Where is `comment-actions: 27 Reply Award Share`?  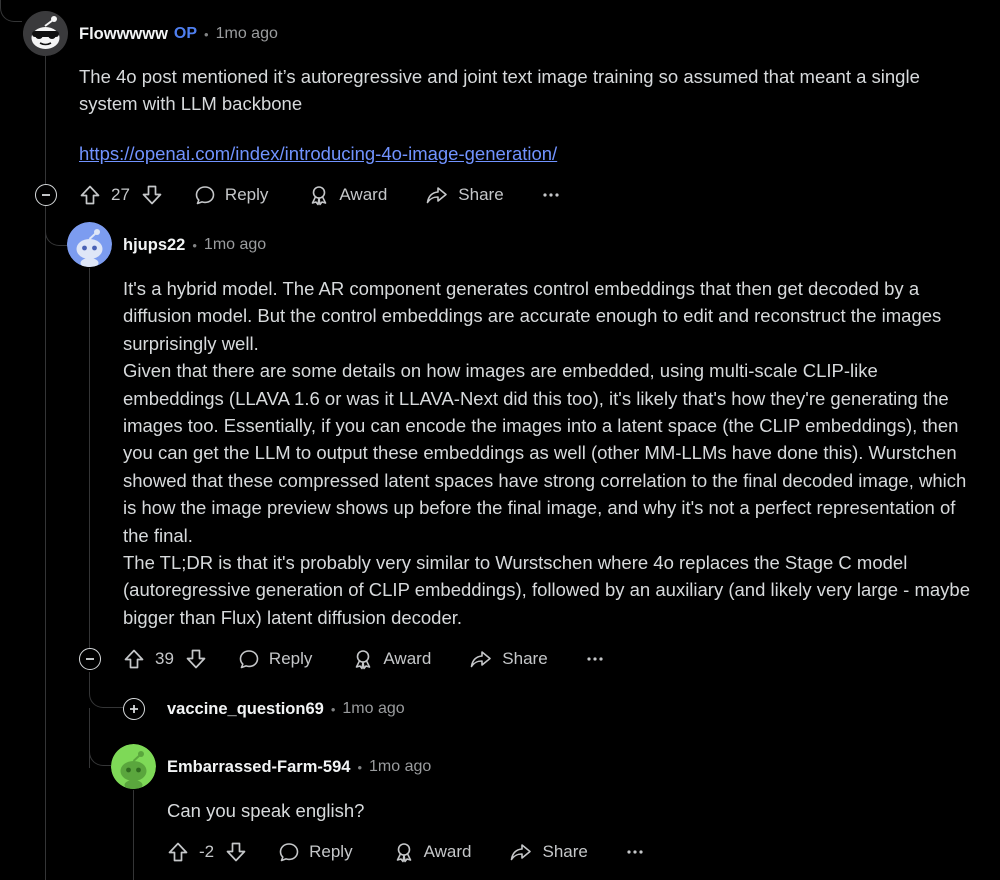
comment-actions: 27 Reply Award Share is located at coordinates (319, 195).